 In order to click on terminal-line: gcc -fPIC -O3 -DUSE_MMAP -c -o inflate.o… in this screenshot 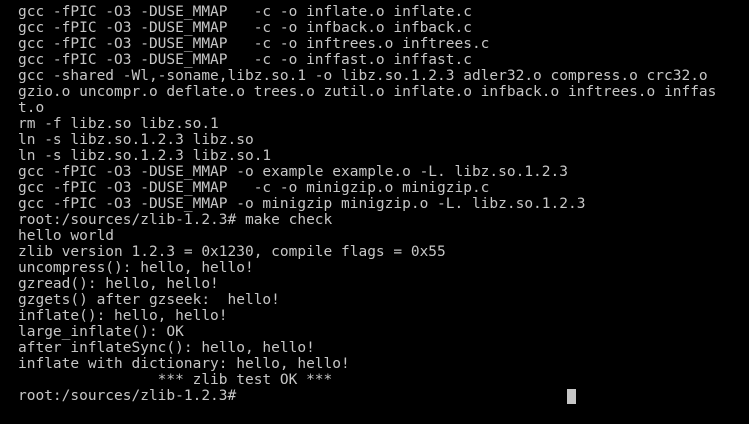, I will do `click(245, 12)`.